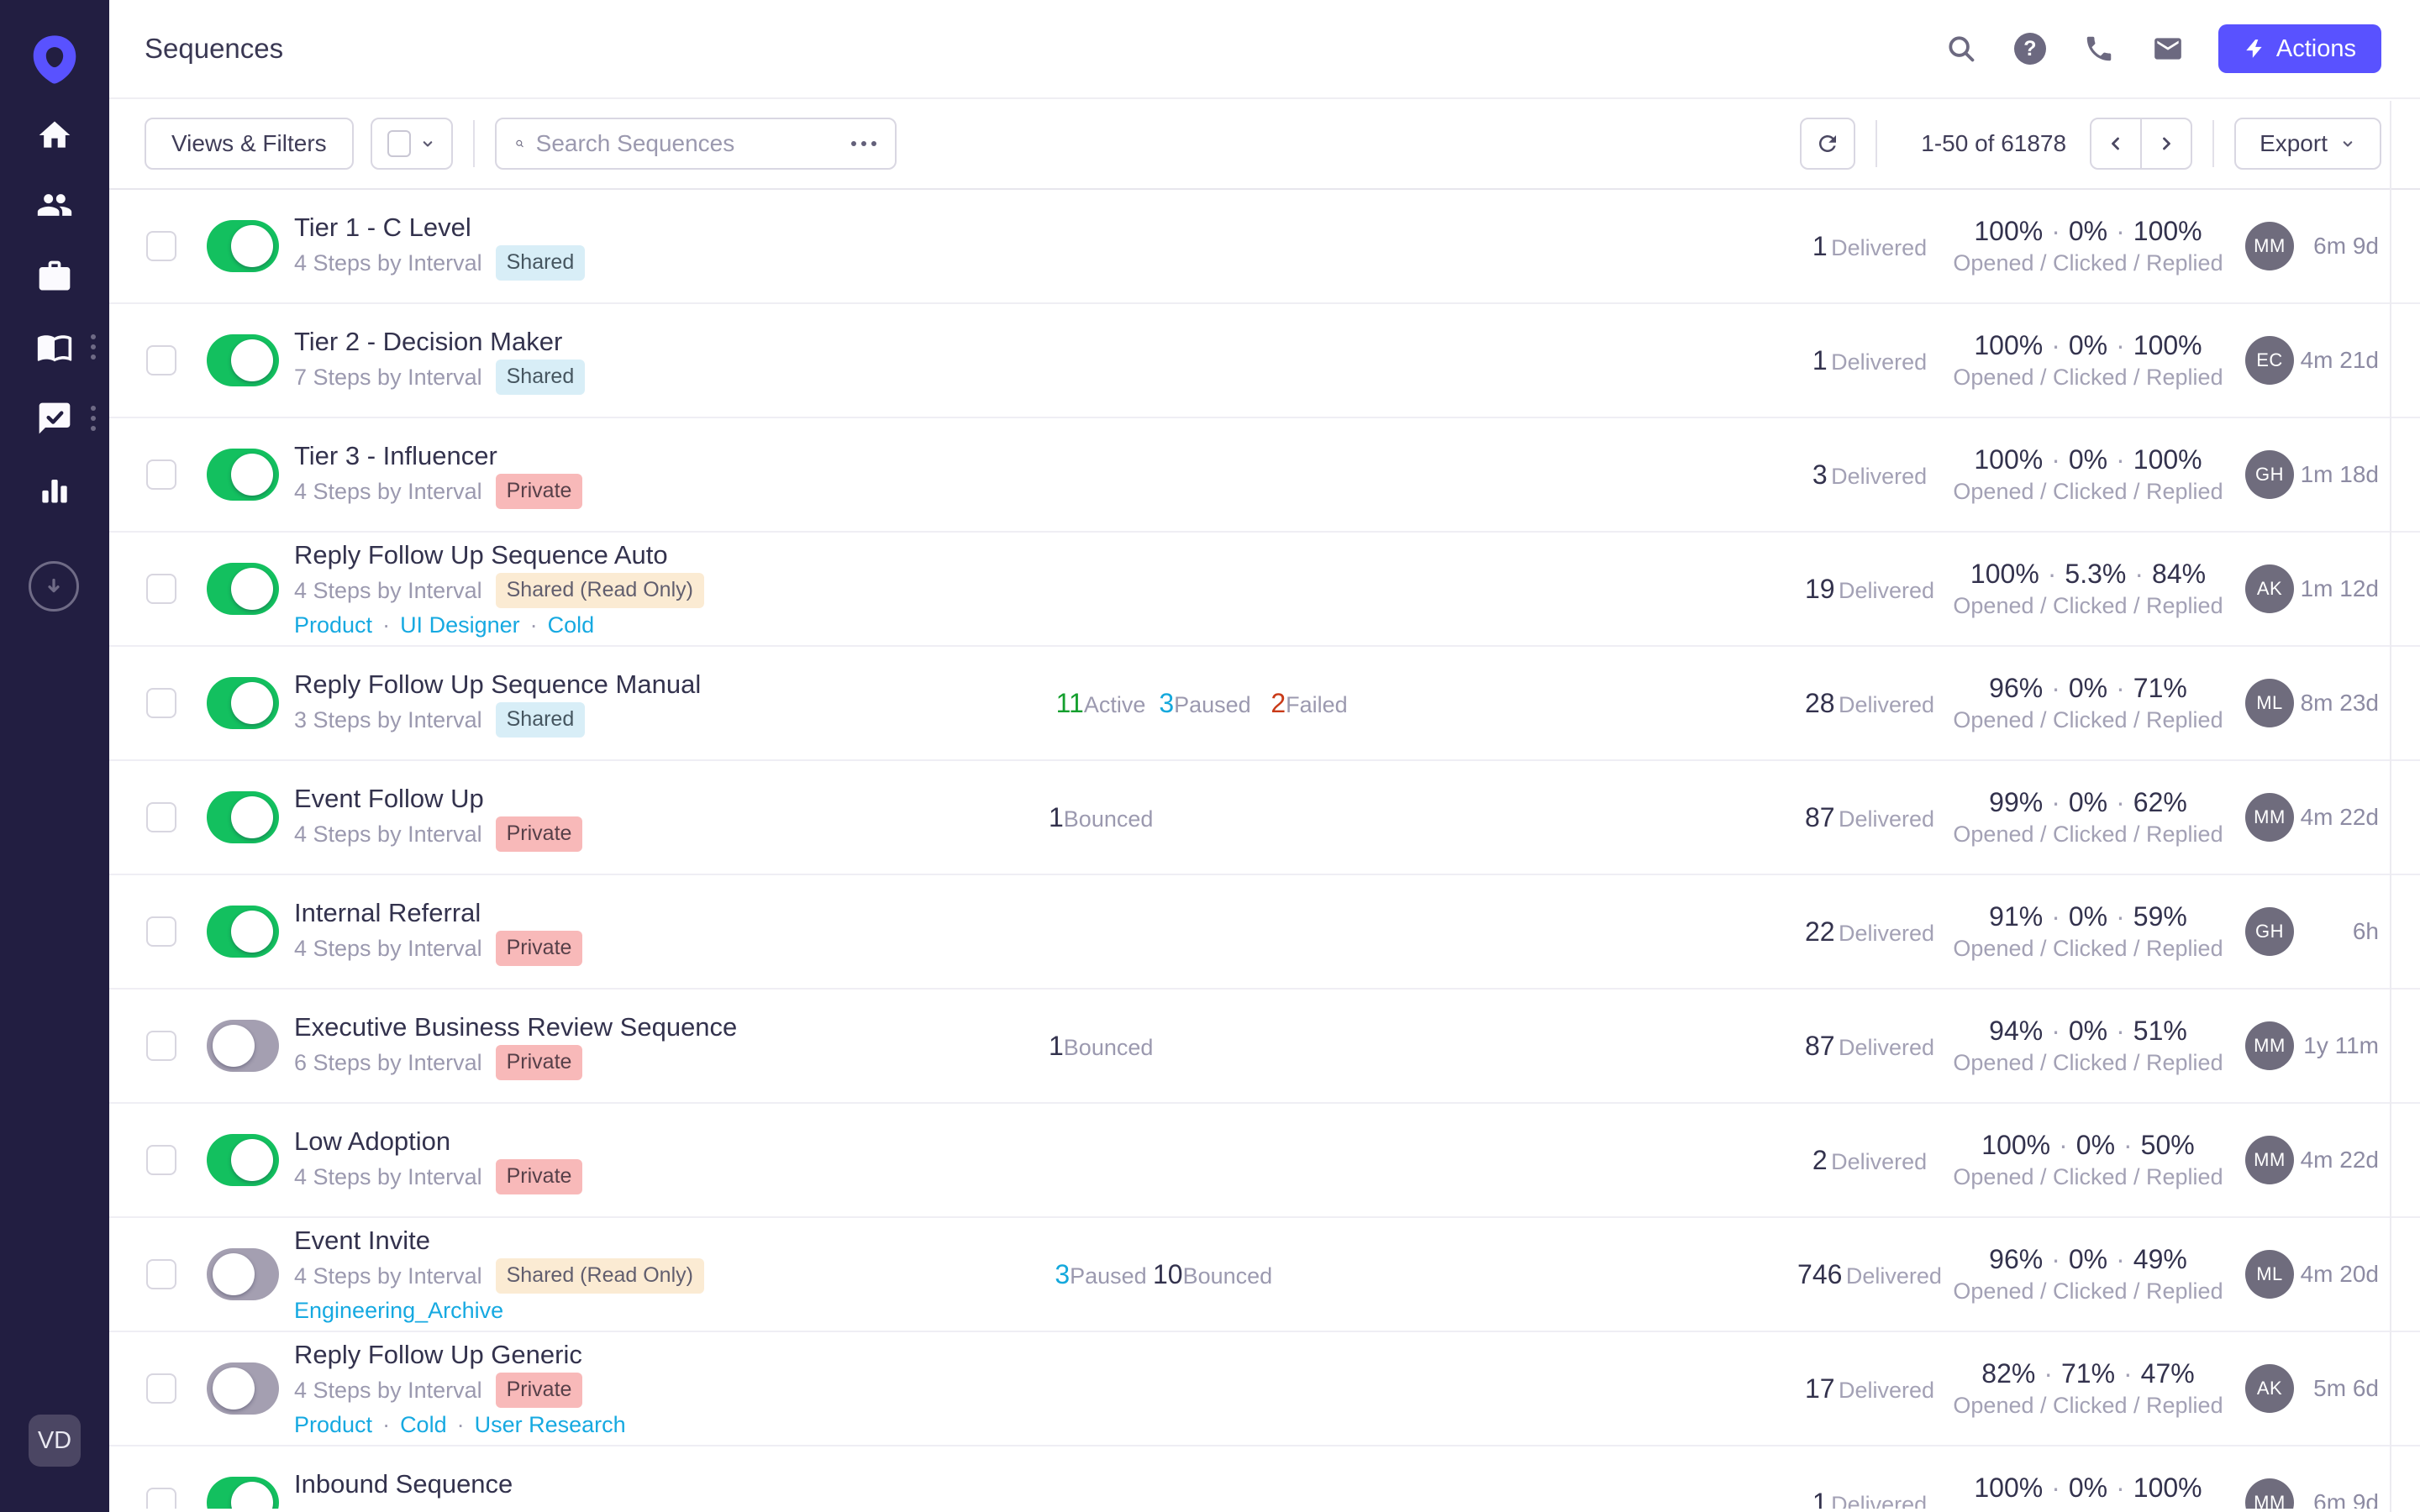 Image resolution: width=2420 pixels, height=1512 pixels. What do you see at coordinates (439, 227) in the screenshot?
I see `sequence-name: Tier 1 - C Level` at bounding box center [439, 227].